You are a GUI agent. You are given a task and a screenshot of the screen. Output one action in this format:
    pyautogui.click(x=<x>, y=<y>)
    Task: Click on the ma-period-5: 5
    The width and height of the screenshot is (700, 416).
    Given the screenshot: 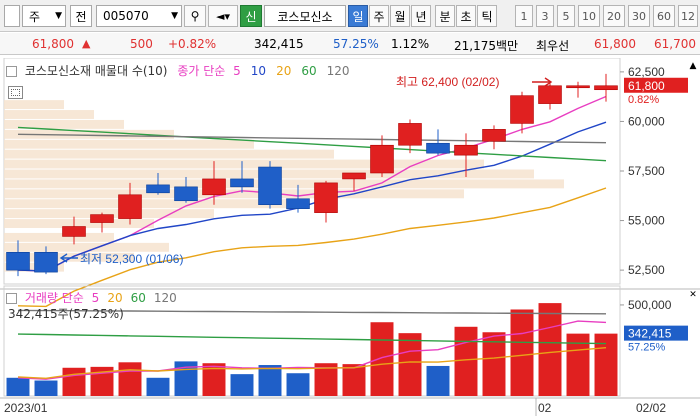 What is the action you would take?
    pyautogui.click(x=237, y=71)
    